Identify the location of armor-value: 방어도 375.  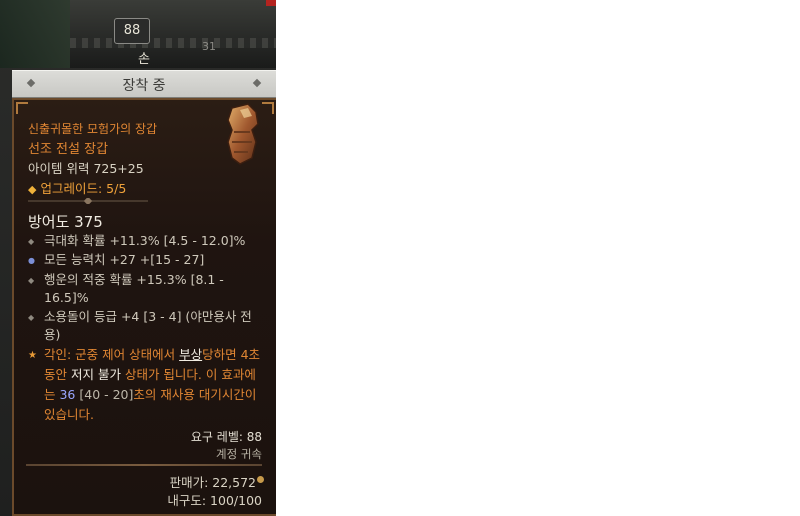
(65, 222).